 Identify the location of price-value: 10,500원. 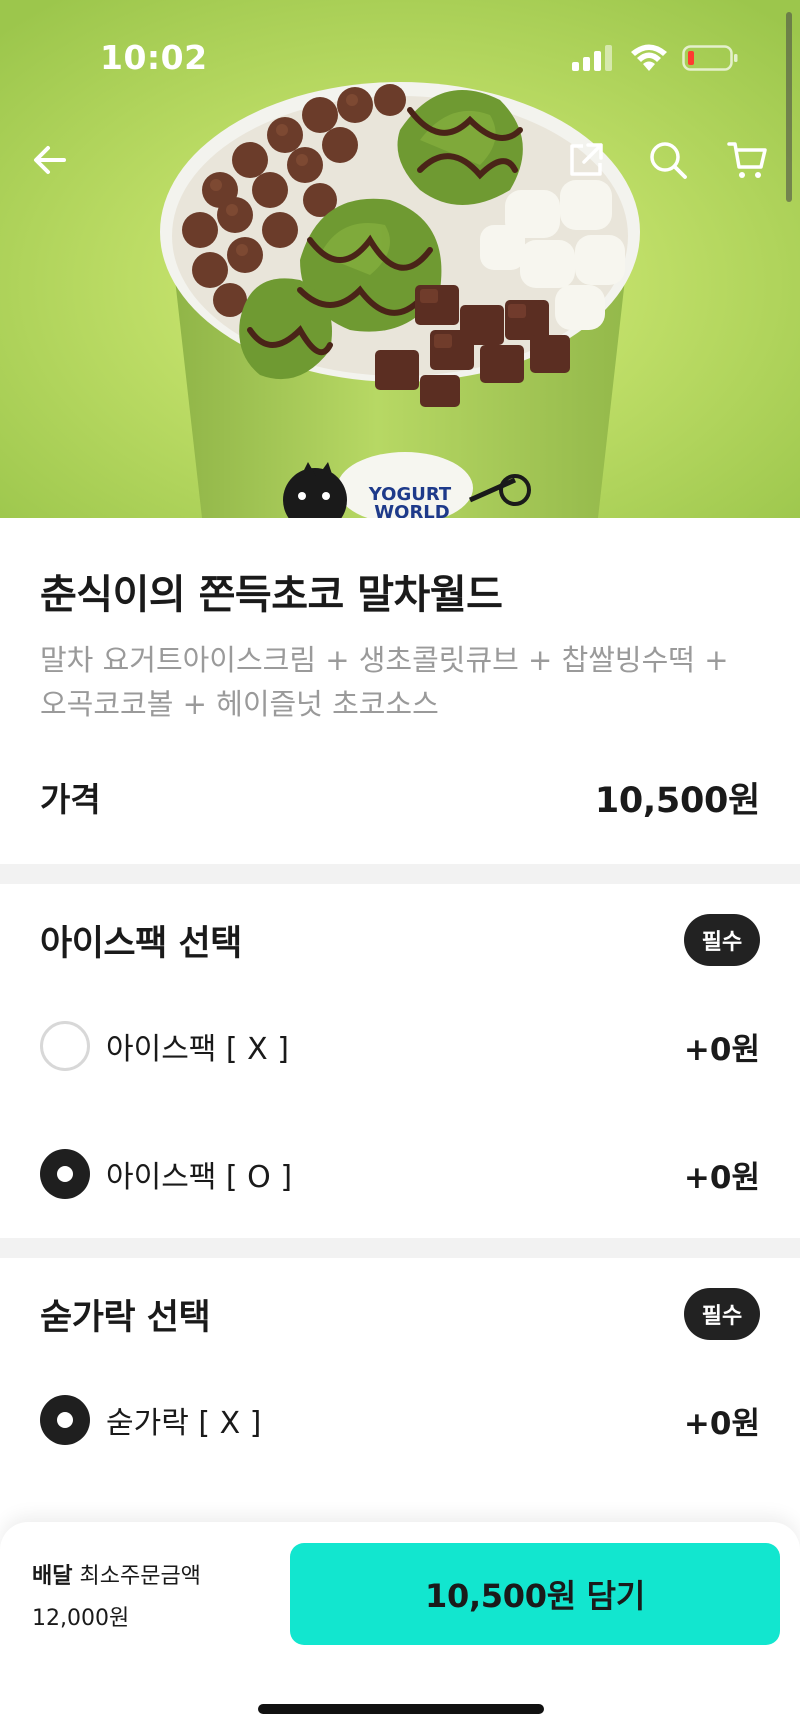
(677, 800).